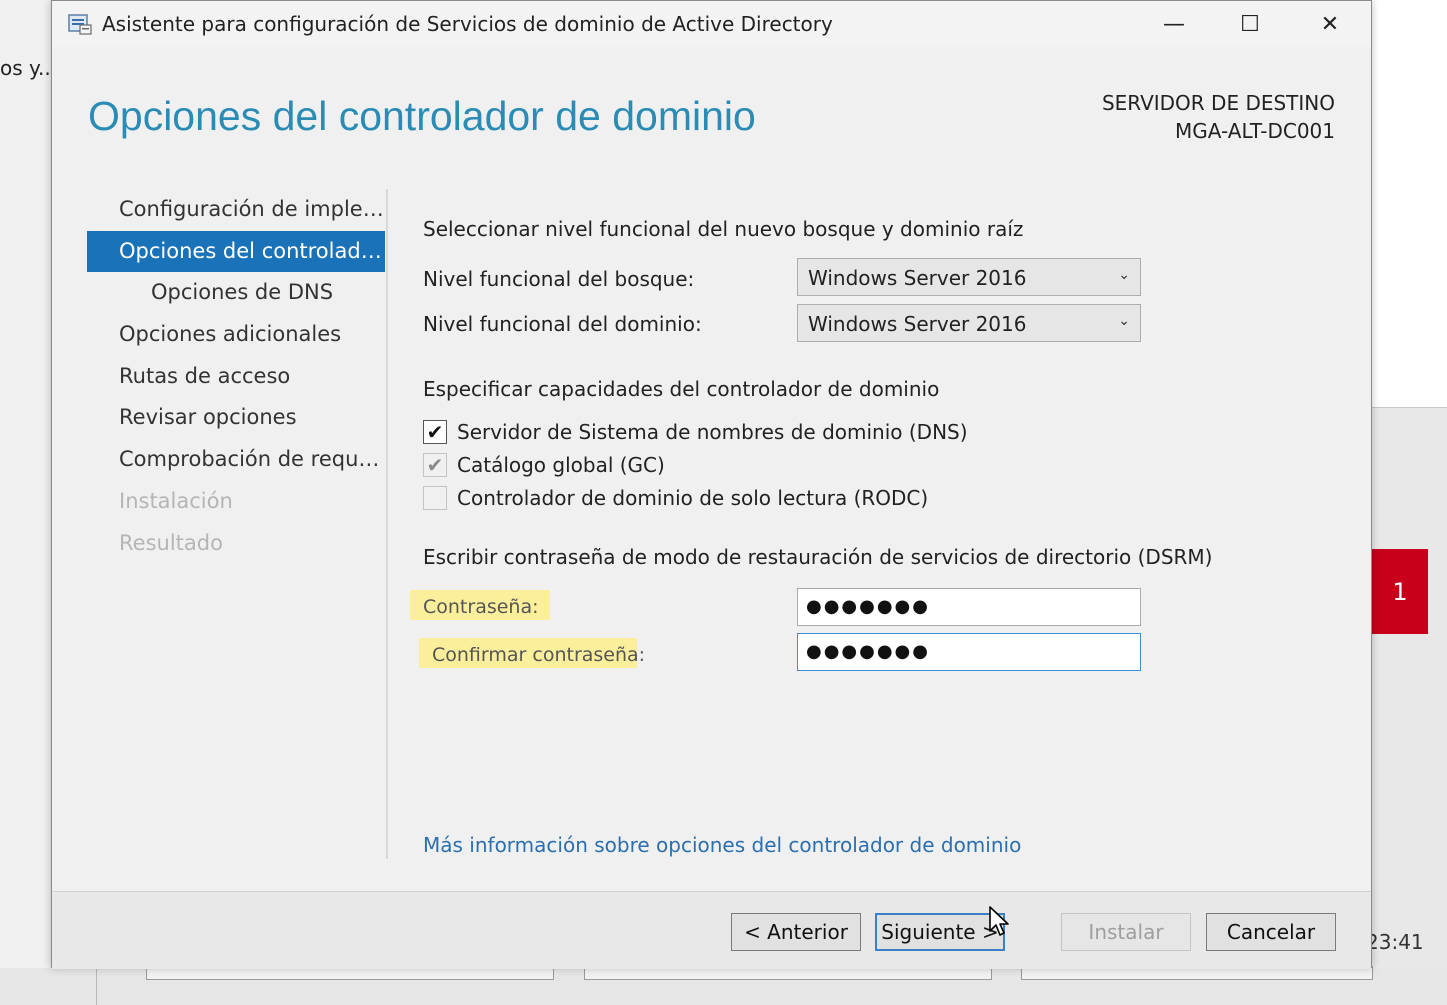 The image size is (1447, 1005). I want to click on background-clock: 23:41, so click(1395, 942).